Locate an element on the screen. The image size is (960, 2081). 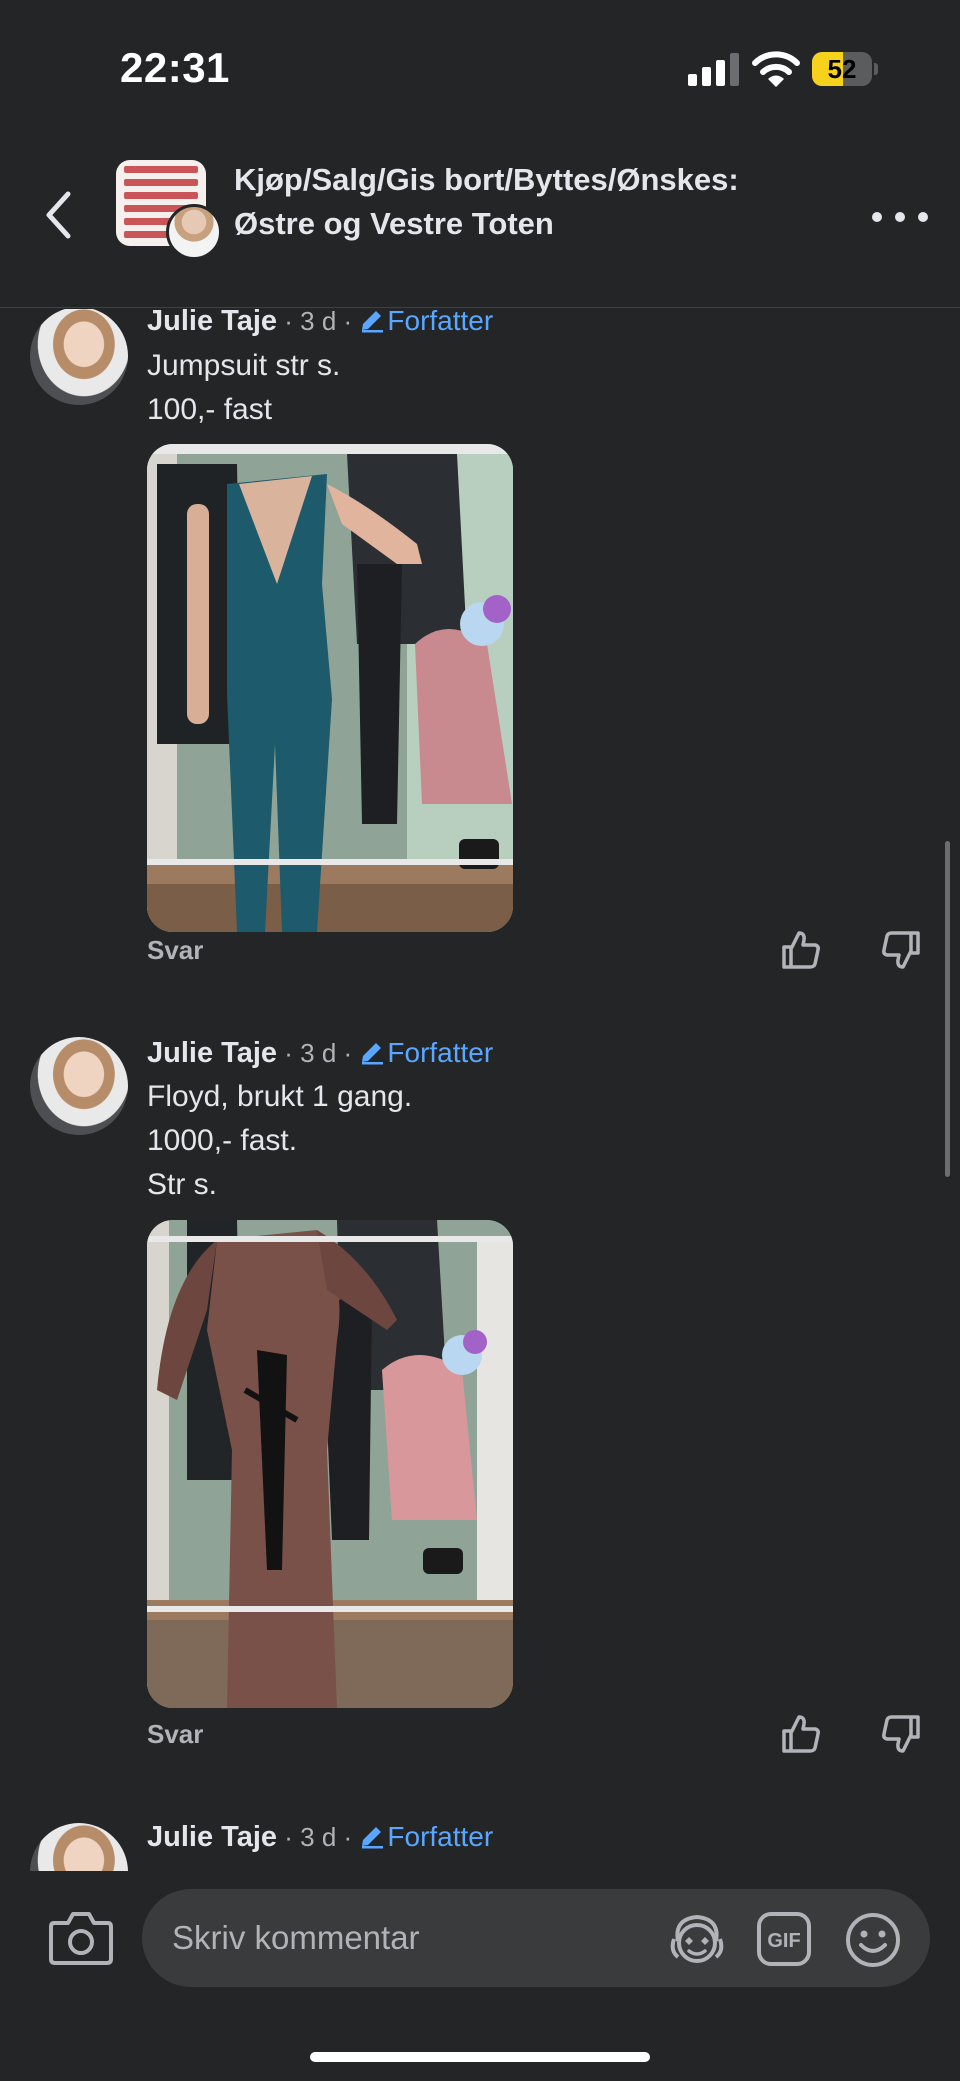
status-bar: 22:31 52 is located at coordinates (480, 70).